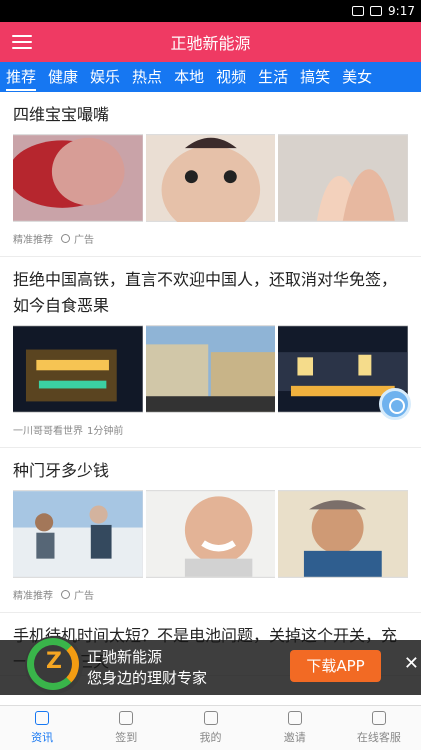 The width and height of the screenshot is (421, 750). Describe the element at coordinates (401, 11) in the screenshot. I see `status-time: 9:17` at that location.